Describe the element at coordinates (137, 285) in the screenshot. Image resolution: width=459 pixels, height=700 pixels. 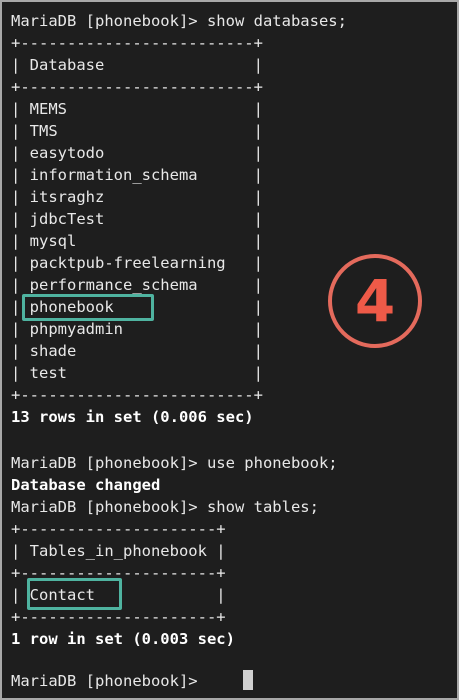
I see `table-row: | performance_schema |` at that location.